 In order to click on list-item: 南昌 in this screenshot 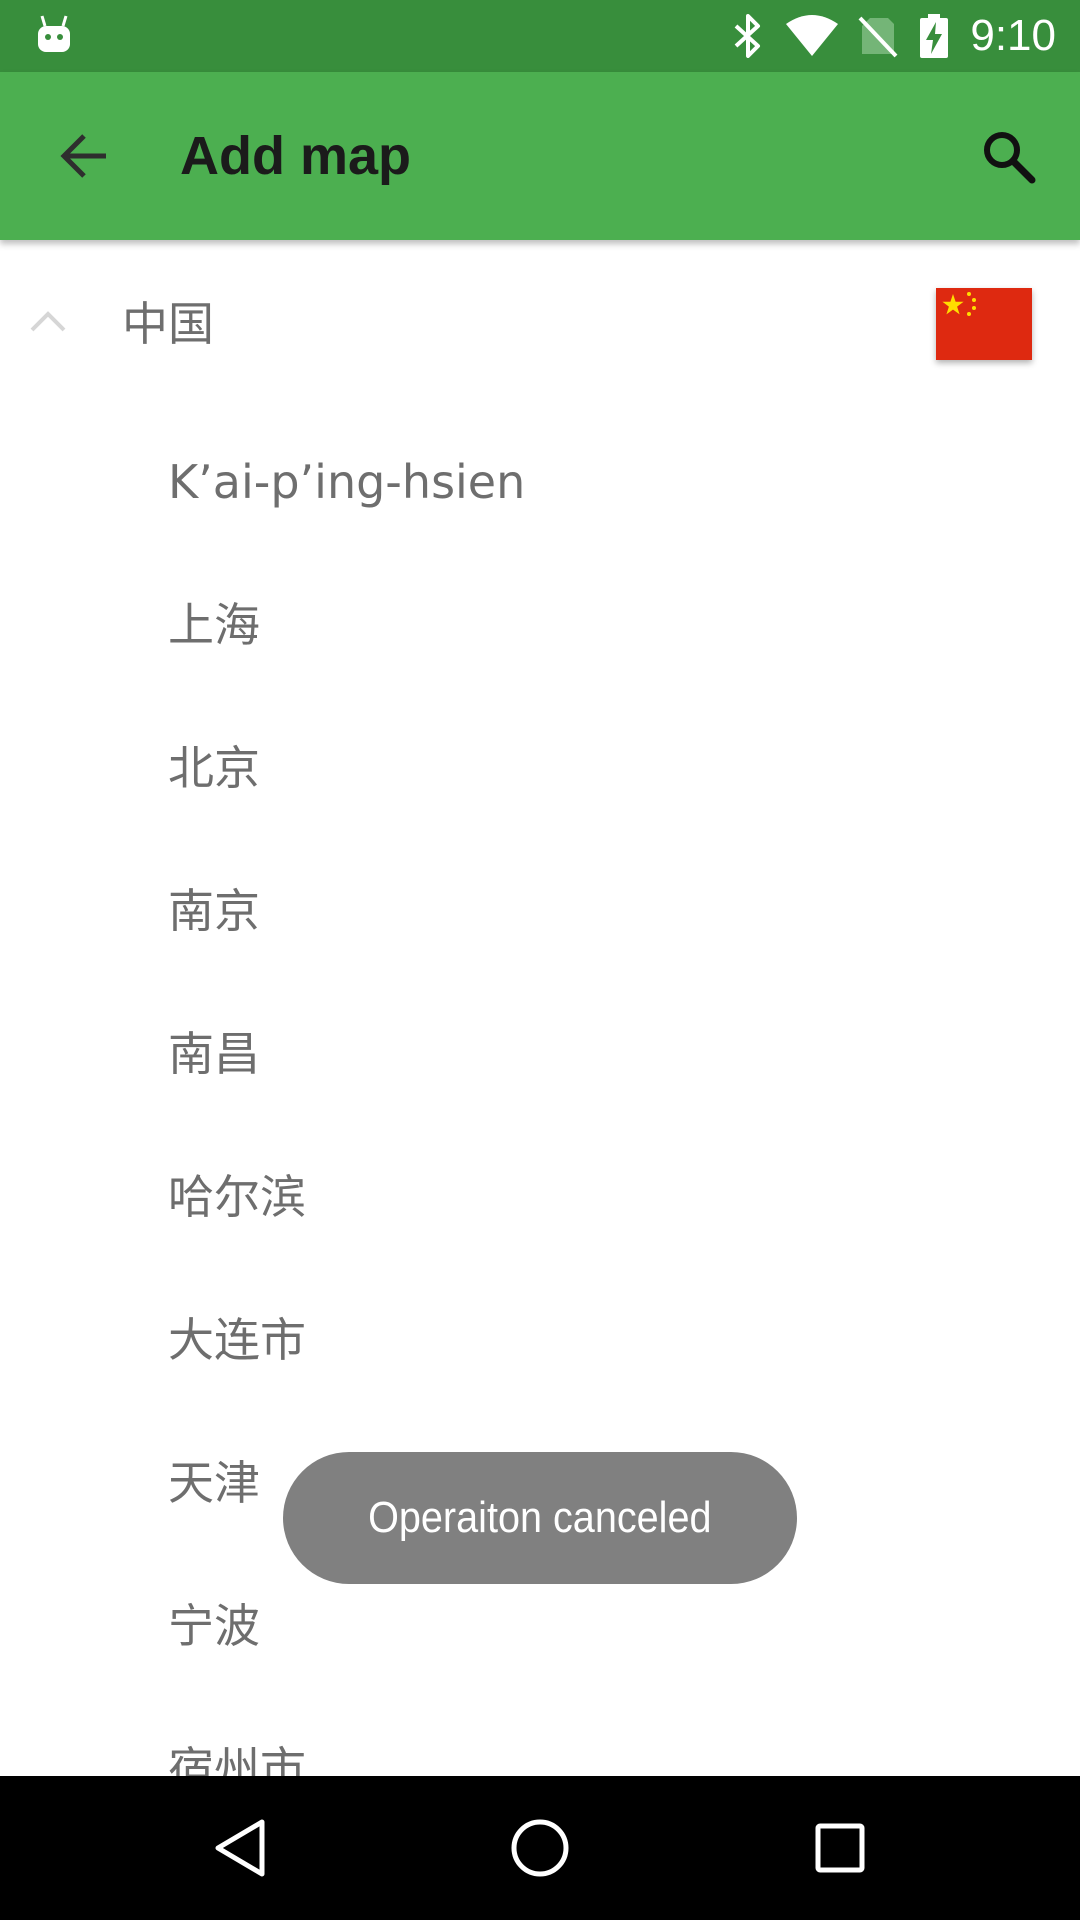, I will do `click(540, 1053)`.